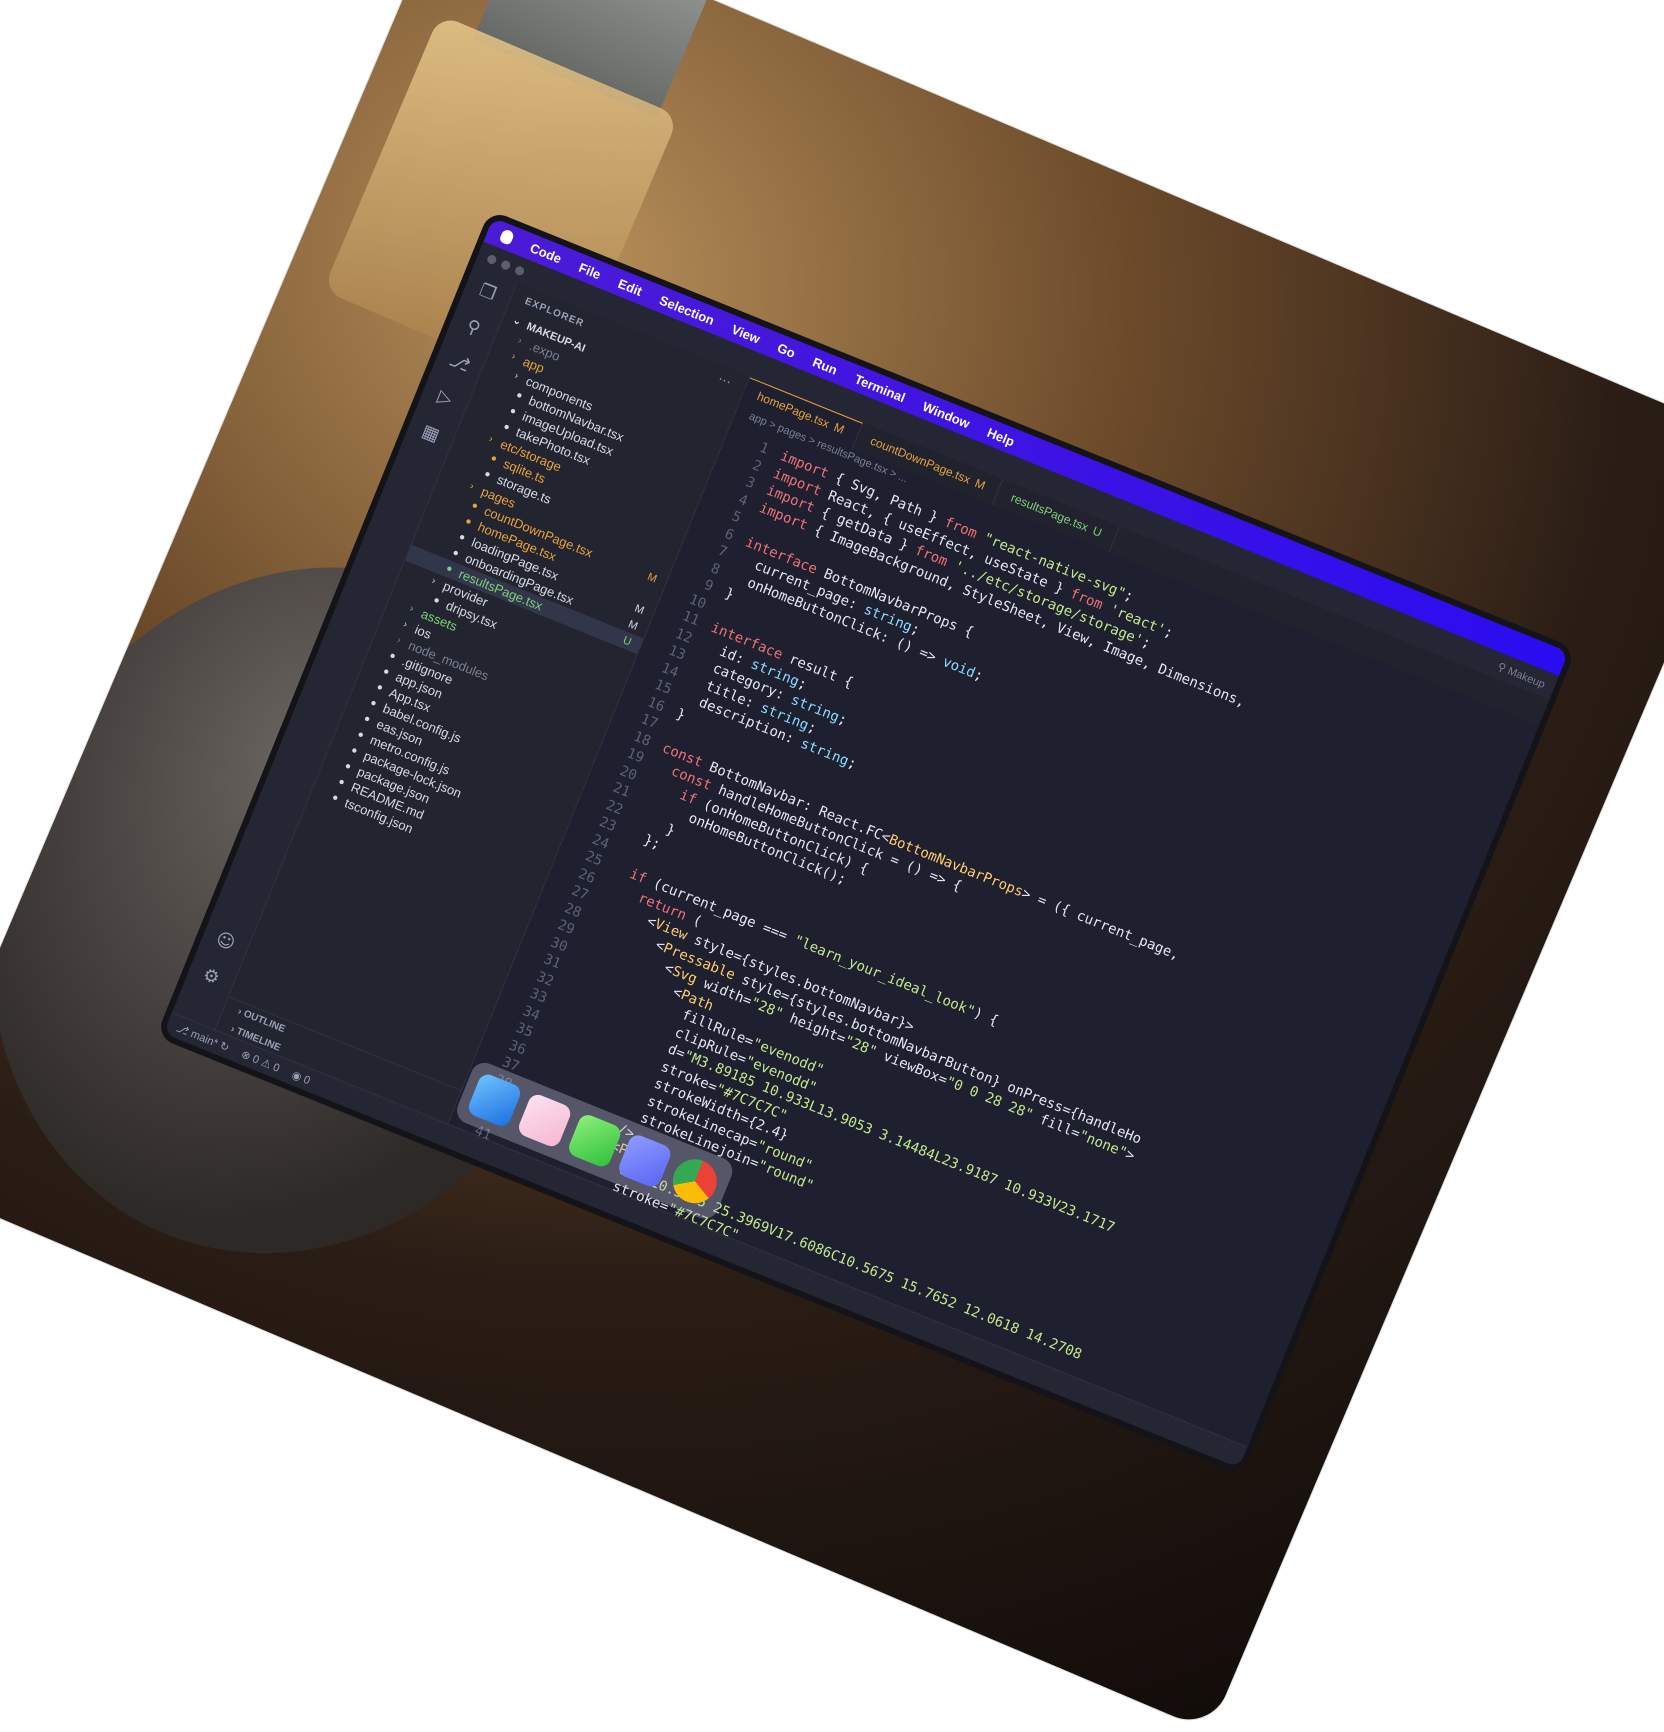 Image resolution: width=1664 pixels, height=1732 pixels. I want to click on menu-run: Run, so click(825, 365).